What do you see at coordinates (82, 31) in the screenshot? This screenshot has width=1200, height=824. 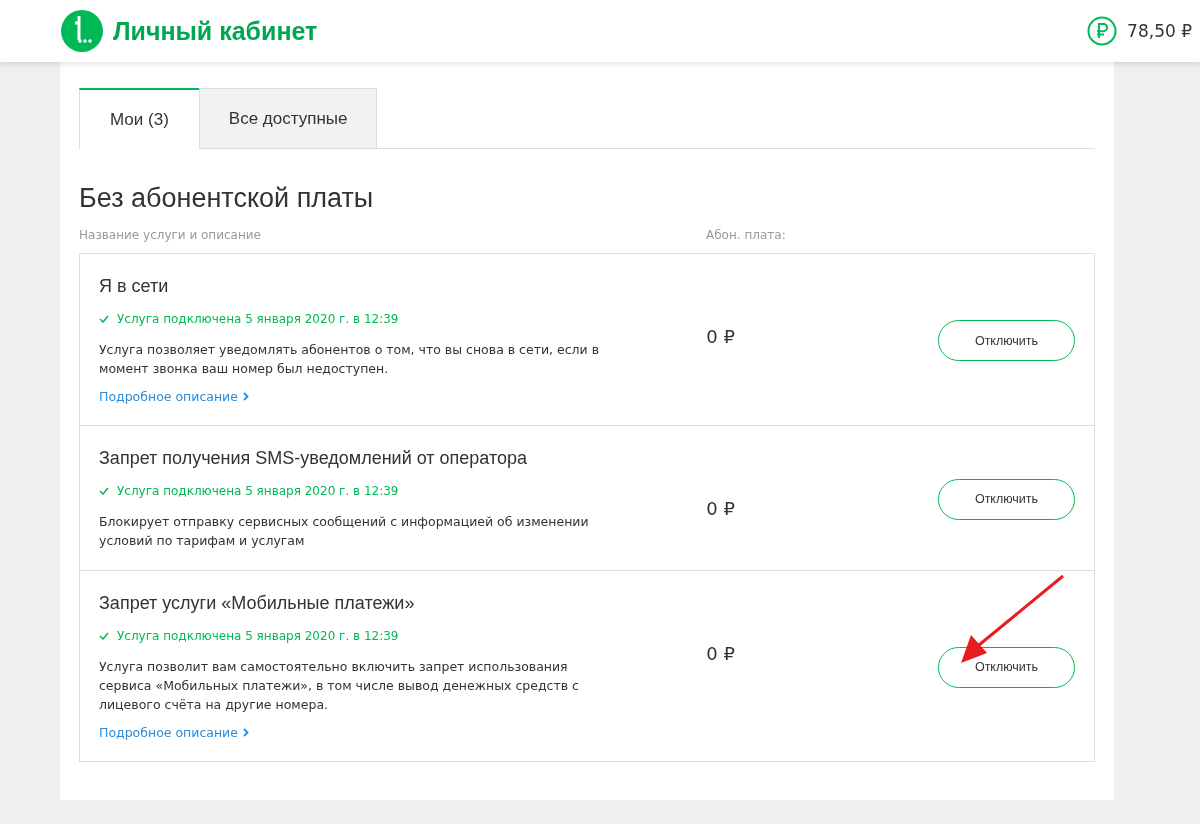 I see `logo-icon` at bounding box center [82, 31].